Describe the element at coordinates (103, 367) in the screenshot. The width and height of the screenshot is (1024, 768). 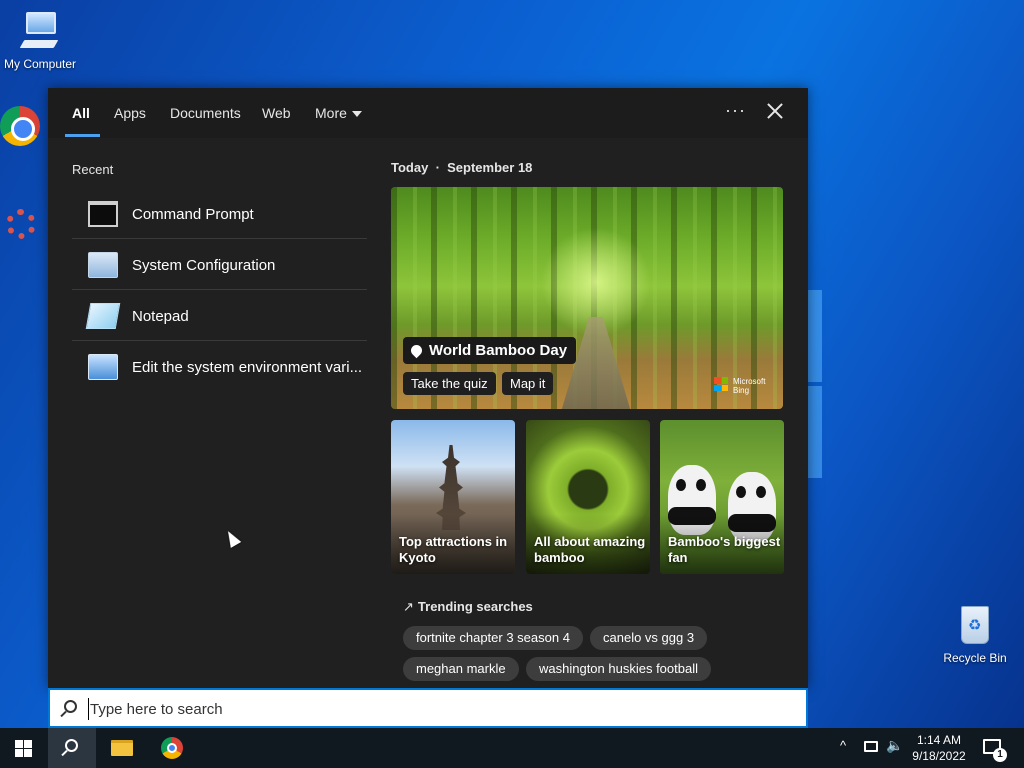
I see `environment-variables-icon` at that location.